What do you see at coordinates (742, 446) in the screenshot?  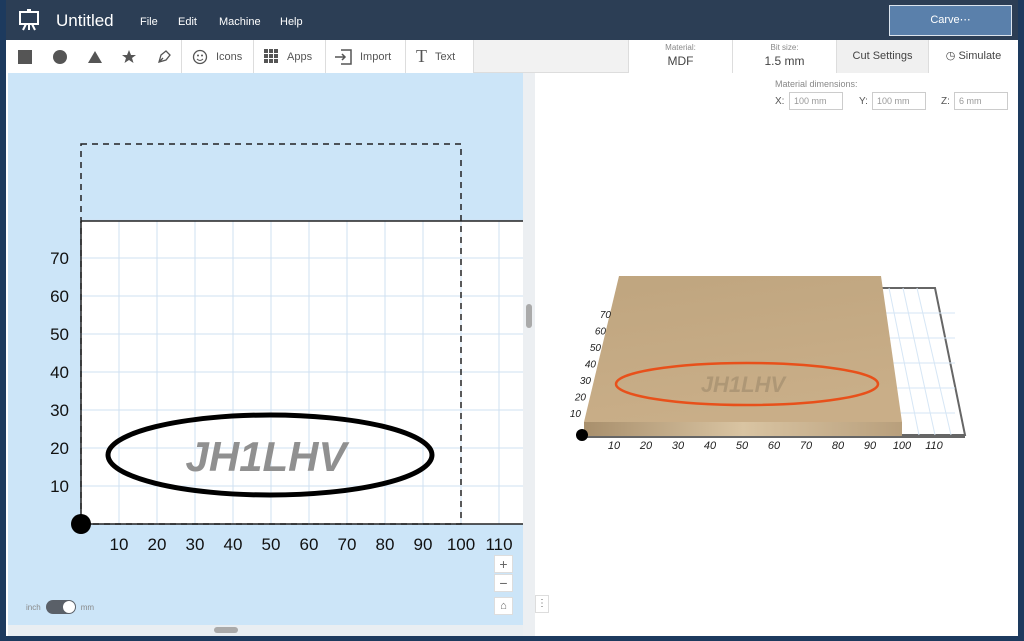 I see `preview-x-tick-label: 50` at bounding box center [742, 446].